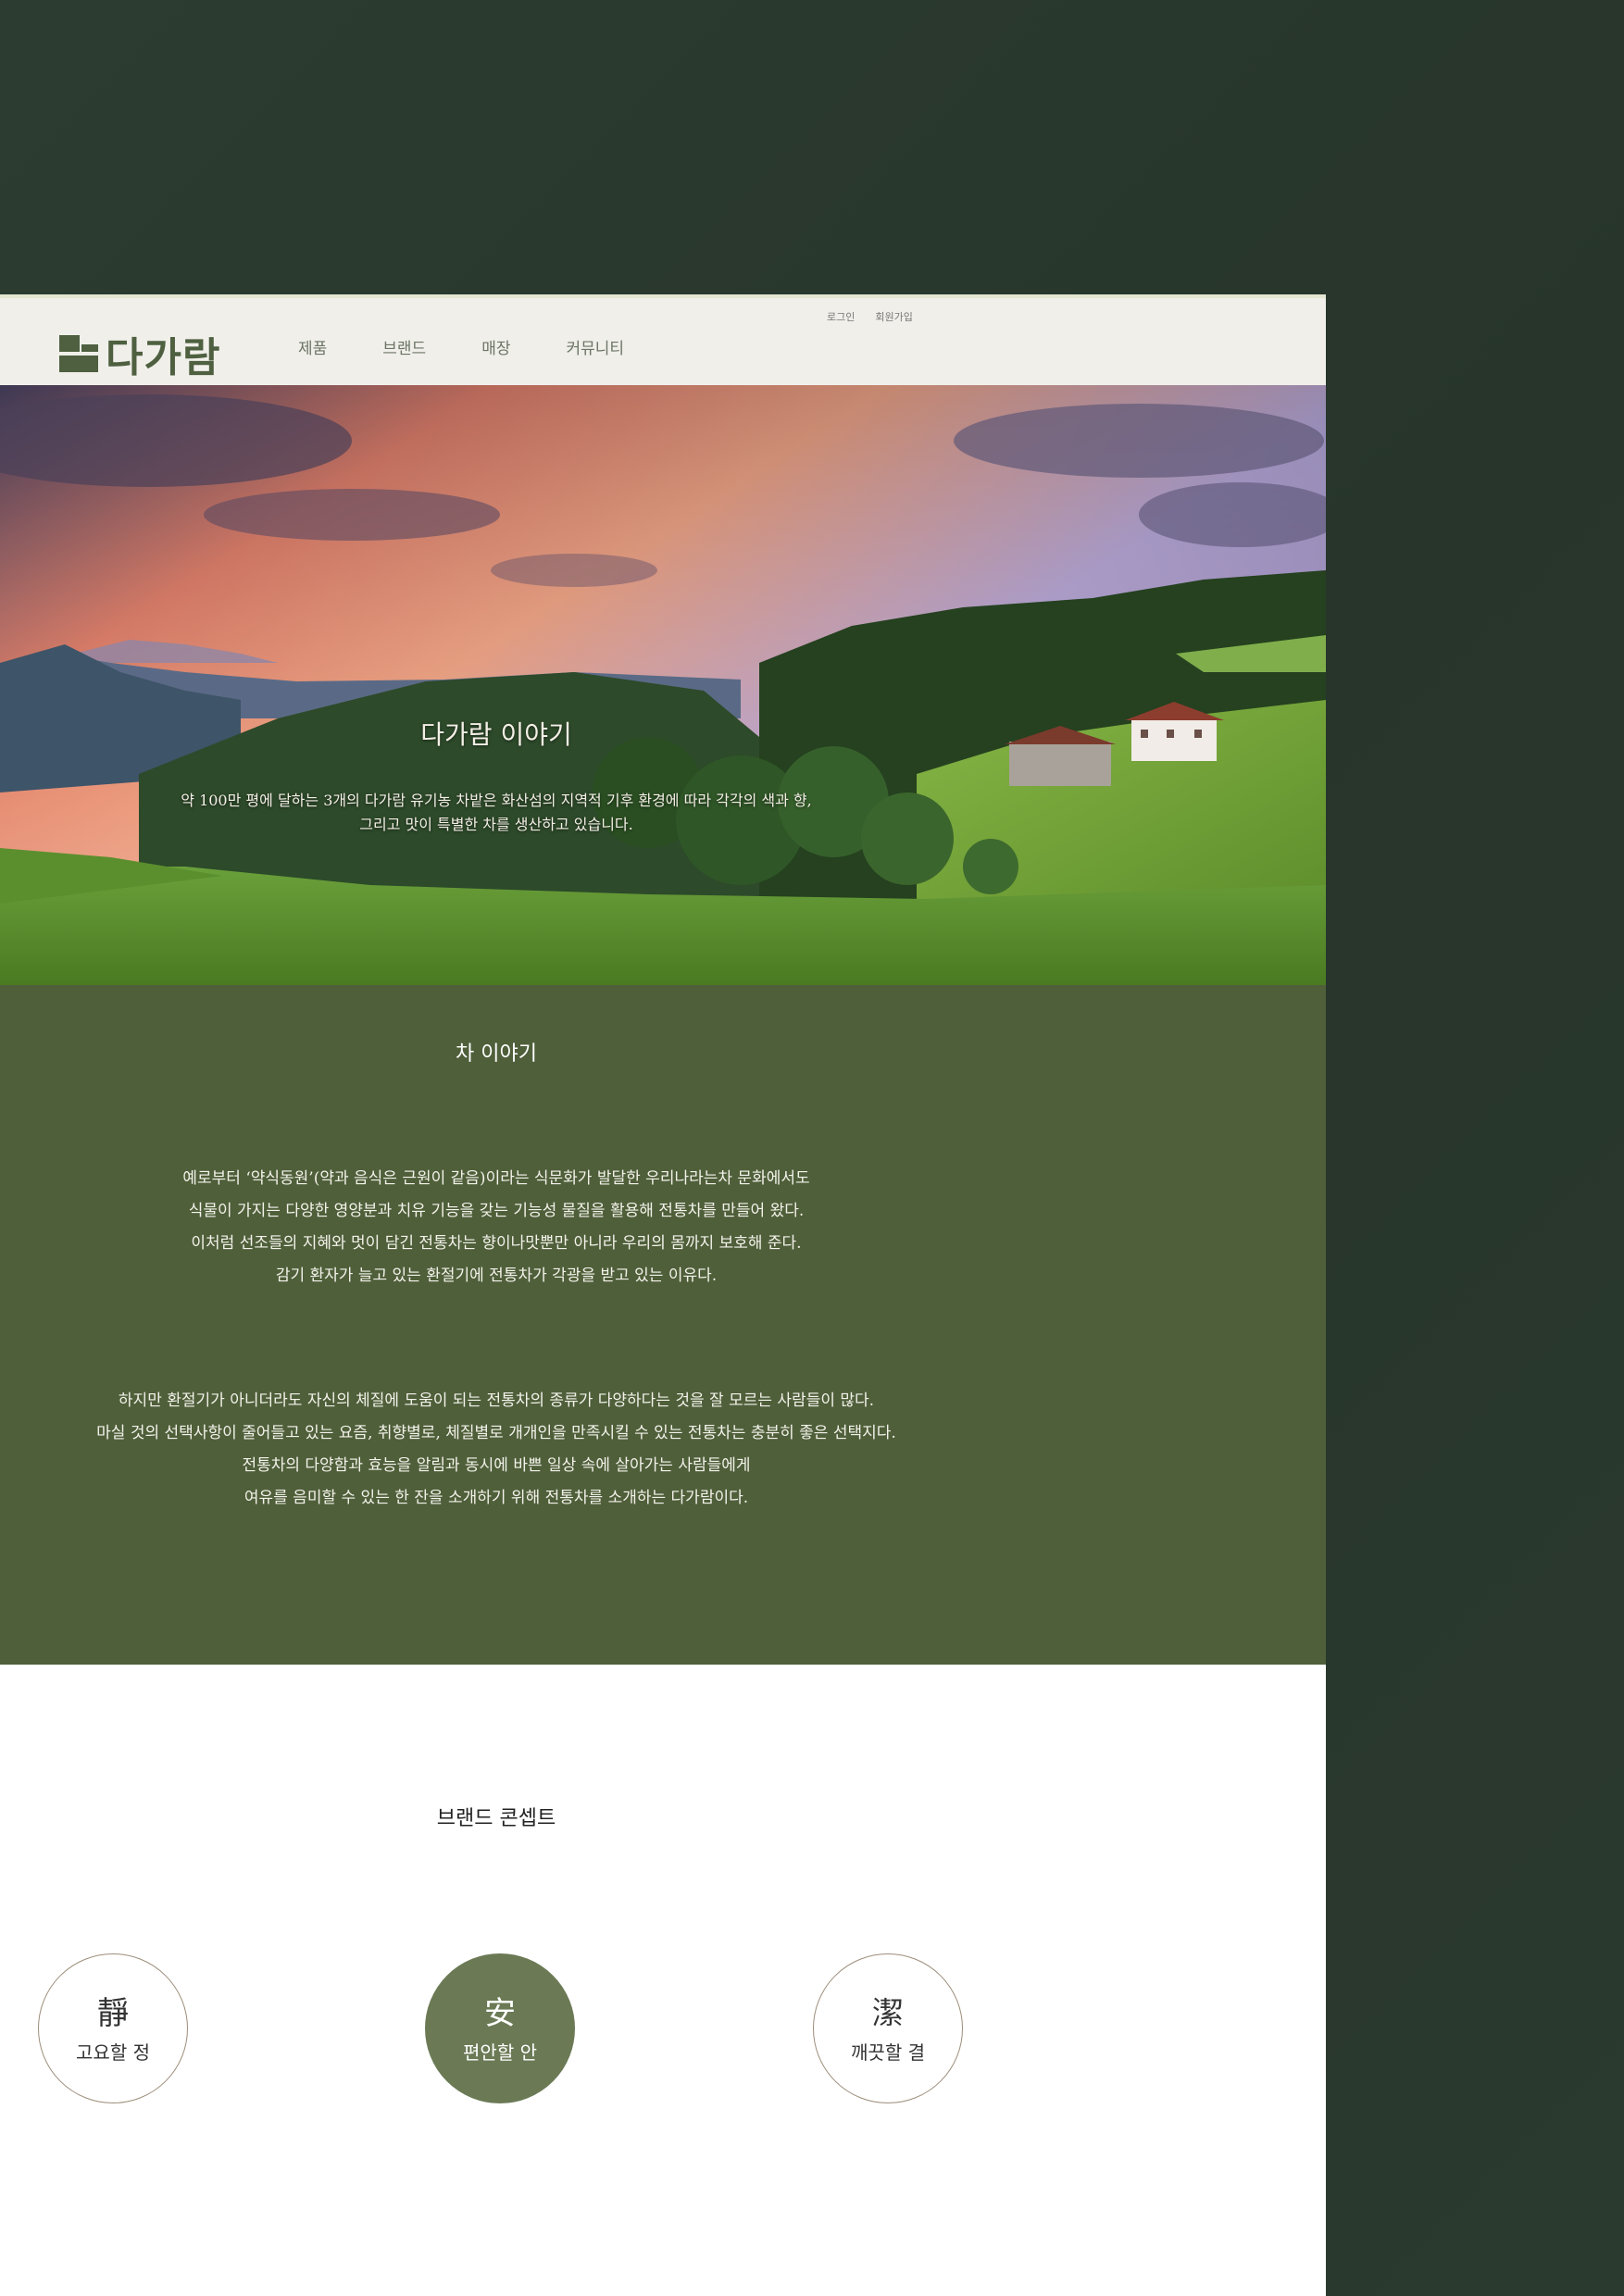 The height and width of the screenshot is (2296, 1624). What do you see at coordinates (500, 2052) in the screenshot?
I see `concept-label: 편안할 안` at bounding box center [500, 2052].